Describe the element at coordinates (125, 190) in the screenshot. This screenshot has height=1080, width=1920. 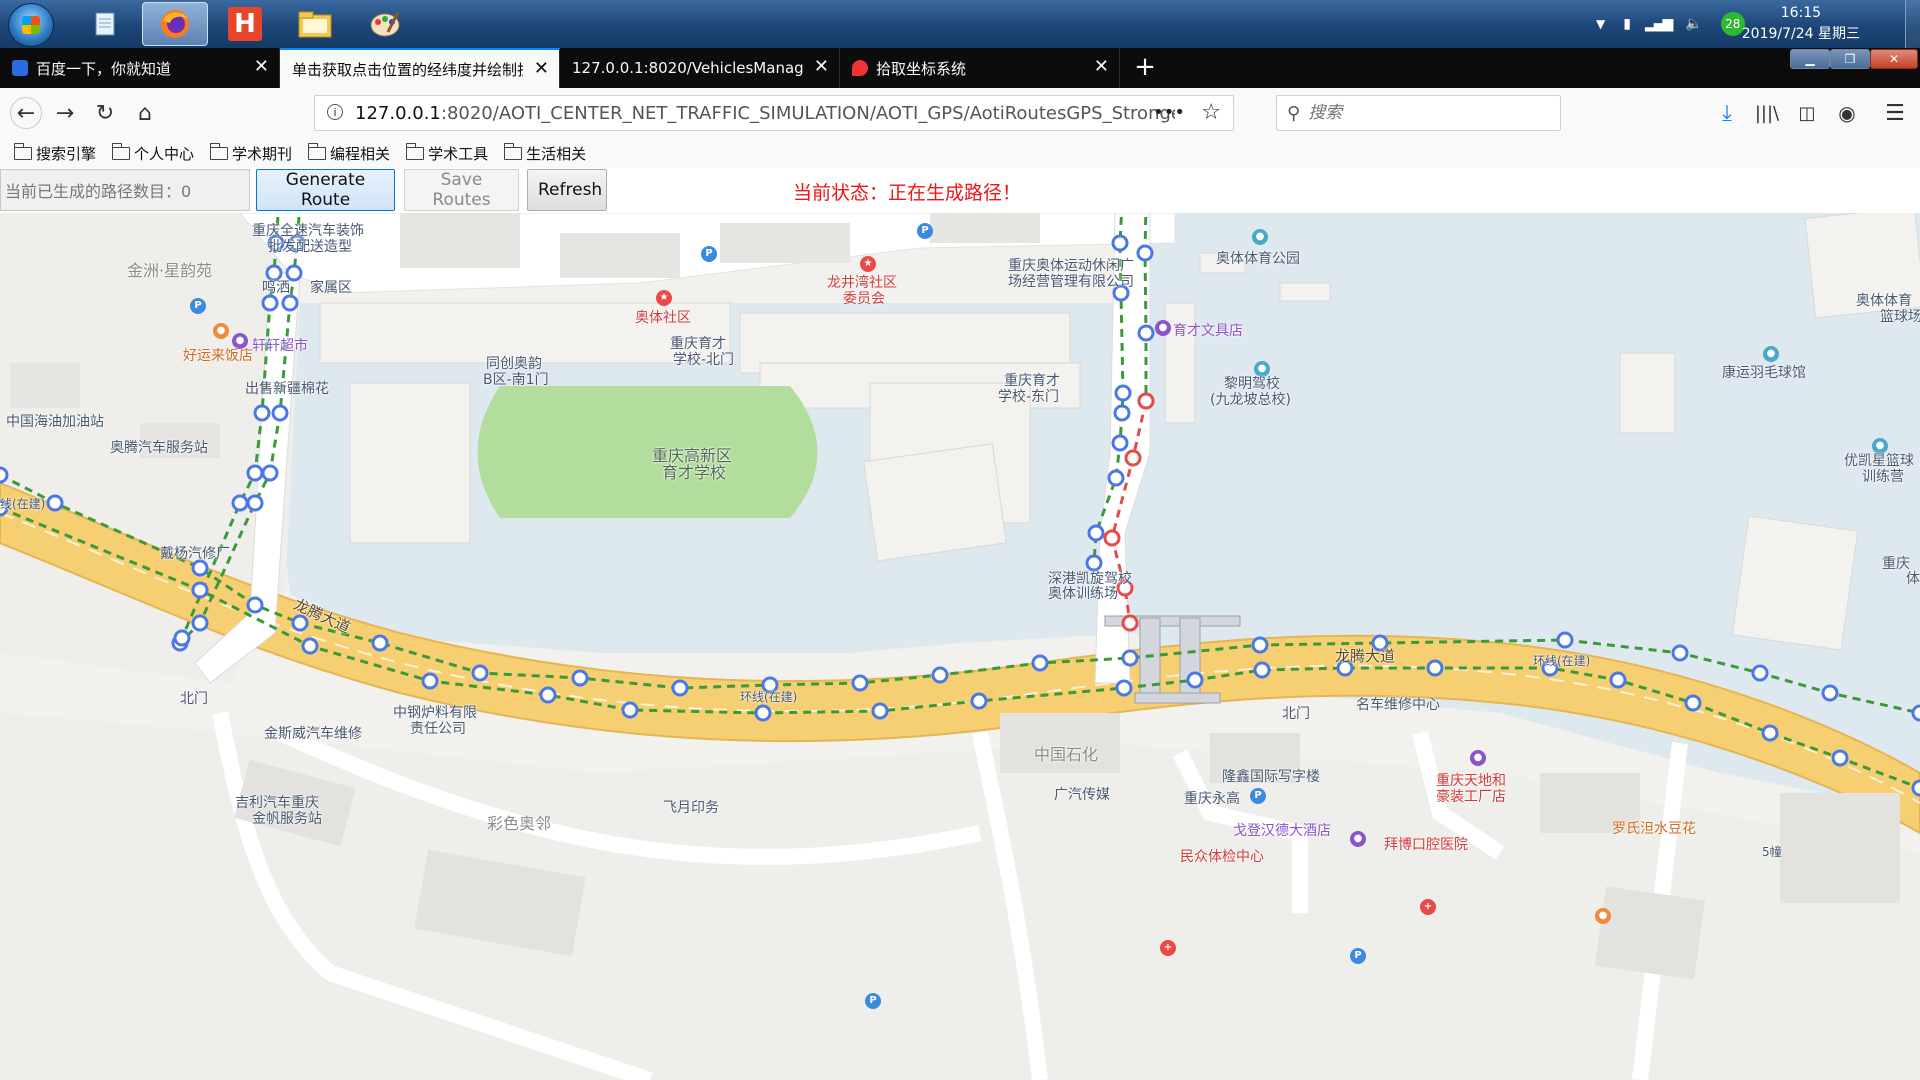
I see `route-count-field` at that location.